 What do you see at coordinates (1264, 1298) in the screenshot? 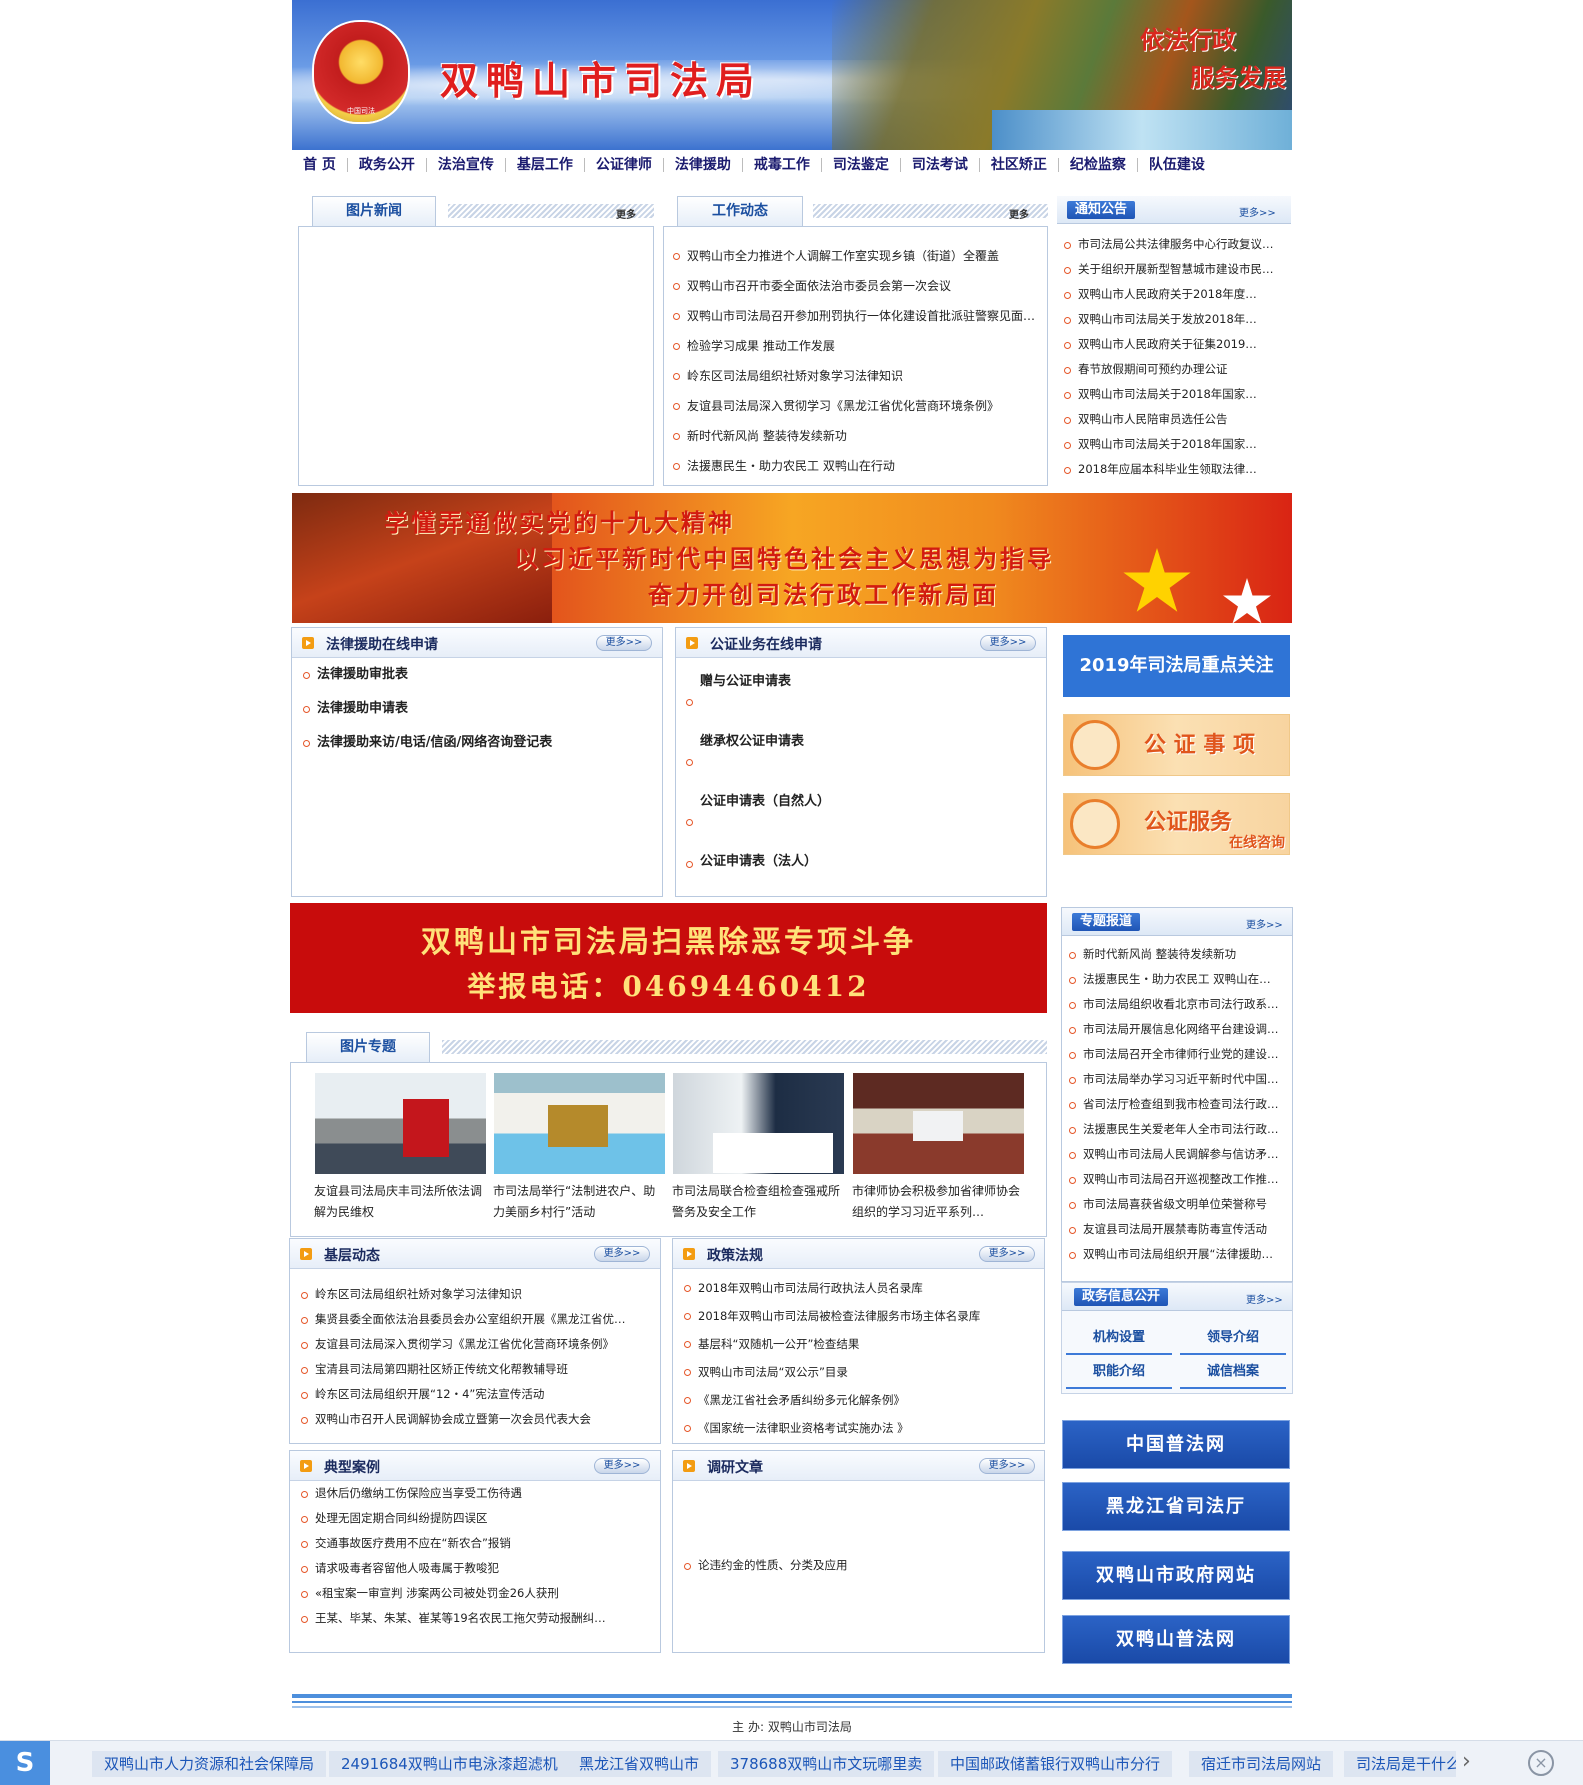
I see `gov-info-more: 更多>>` at bounding box center [1264, 1298].